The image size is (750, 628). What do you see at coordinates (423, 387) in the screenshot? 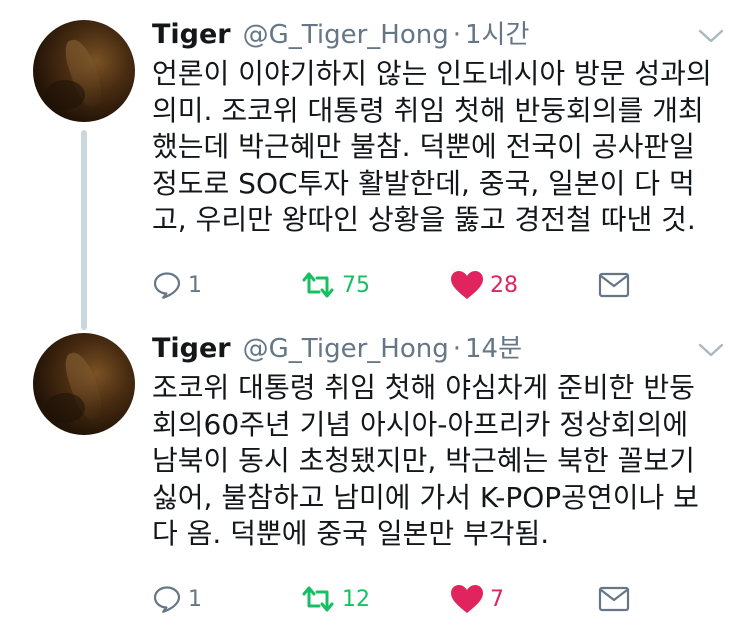
I see `tweet-text-line: 조코위 대통령 취임 첫해 야심차게 준비한 반둥` at bounding box center [423, 387].